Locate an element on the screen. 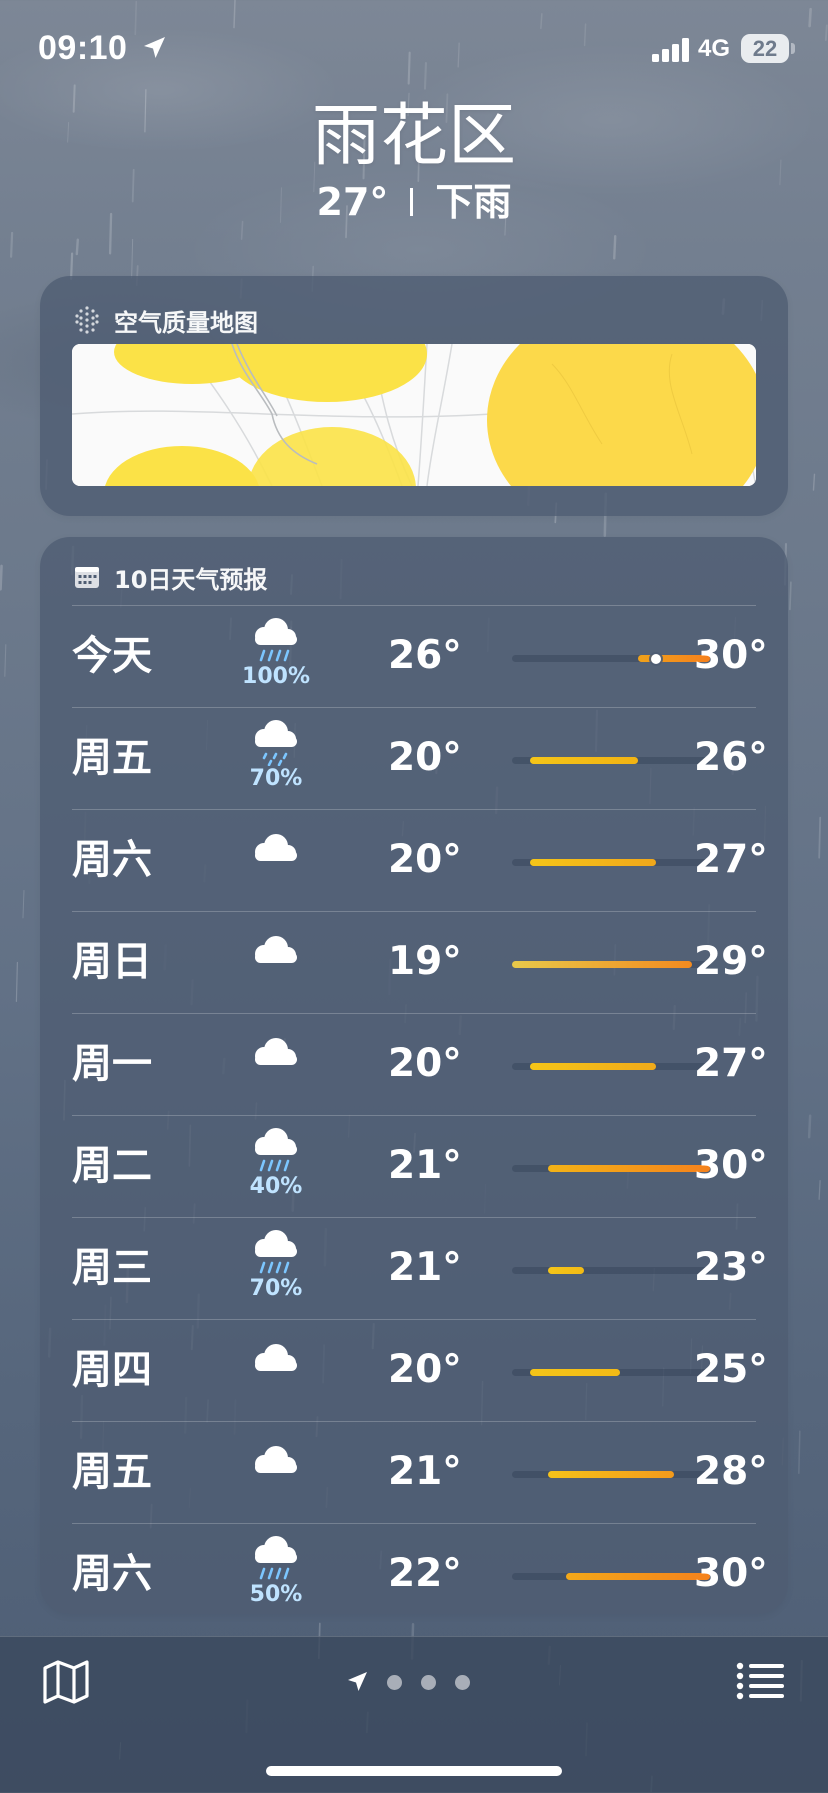 The width and height of the screenshot is (828, 1793). home-indicator is located at coordinates (414, 1771).